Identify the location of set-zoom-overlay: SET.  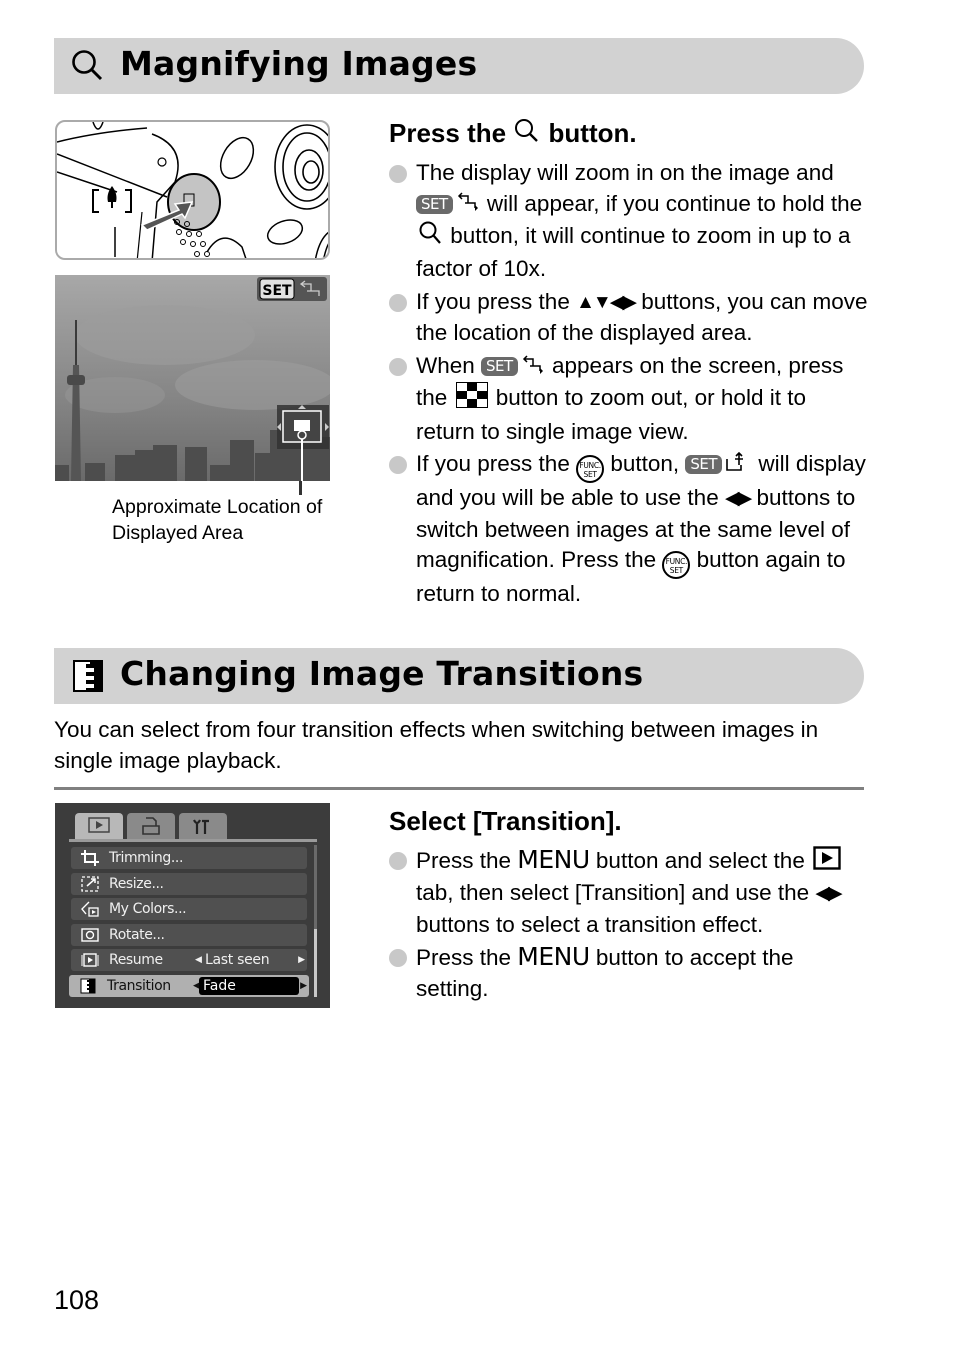
(292, 289).